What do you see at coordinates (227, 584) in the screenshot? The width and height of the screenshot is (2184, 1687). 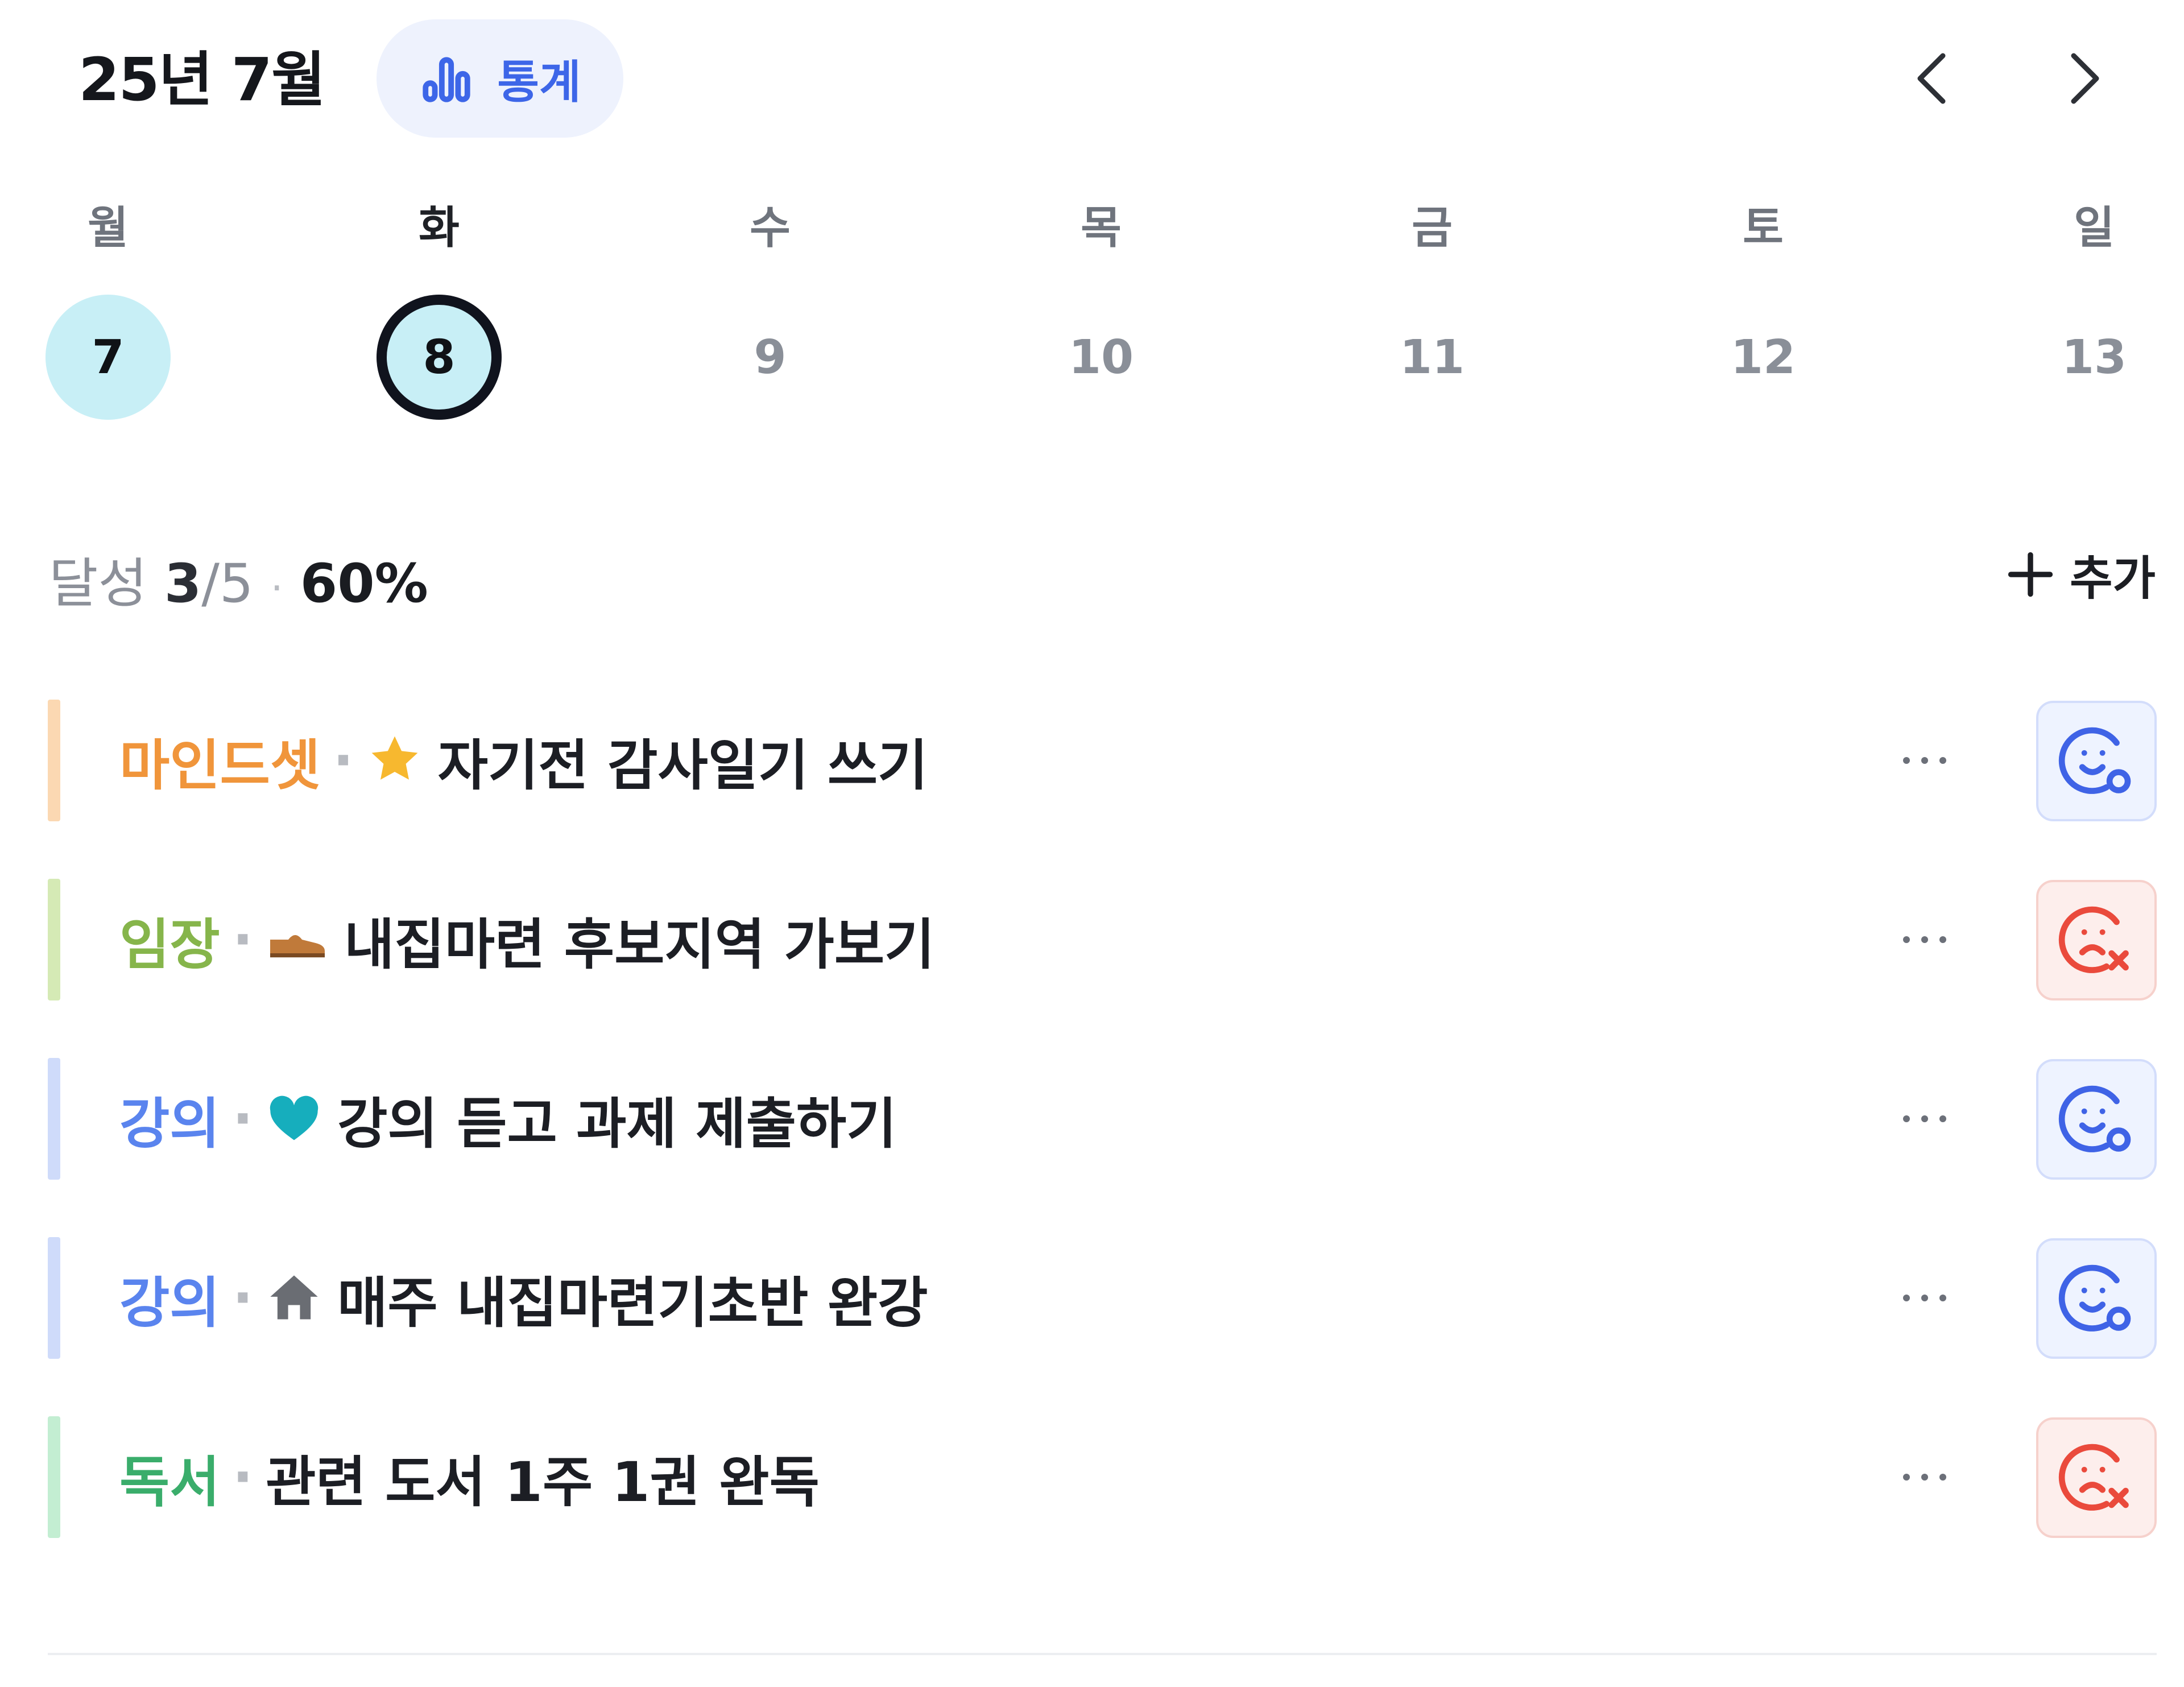 I see `progress-total: /5` at bounding box center [227, 584].